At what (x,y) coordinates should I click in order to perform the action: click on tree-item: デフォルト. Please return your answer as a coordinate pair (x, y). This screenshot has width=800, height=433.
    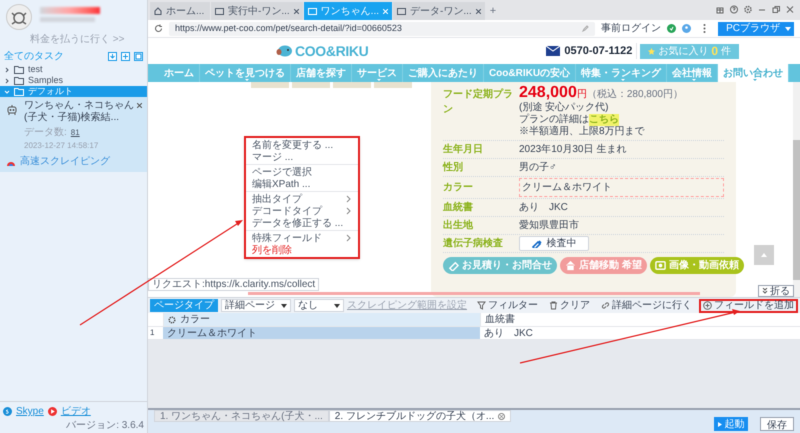
    Looking at the image, I should click on (73, 91).